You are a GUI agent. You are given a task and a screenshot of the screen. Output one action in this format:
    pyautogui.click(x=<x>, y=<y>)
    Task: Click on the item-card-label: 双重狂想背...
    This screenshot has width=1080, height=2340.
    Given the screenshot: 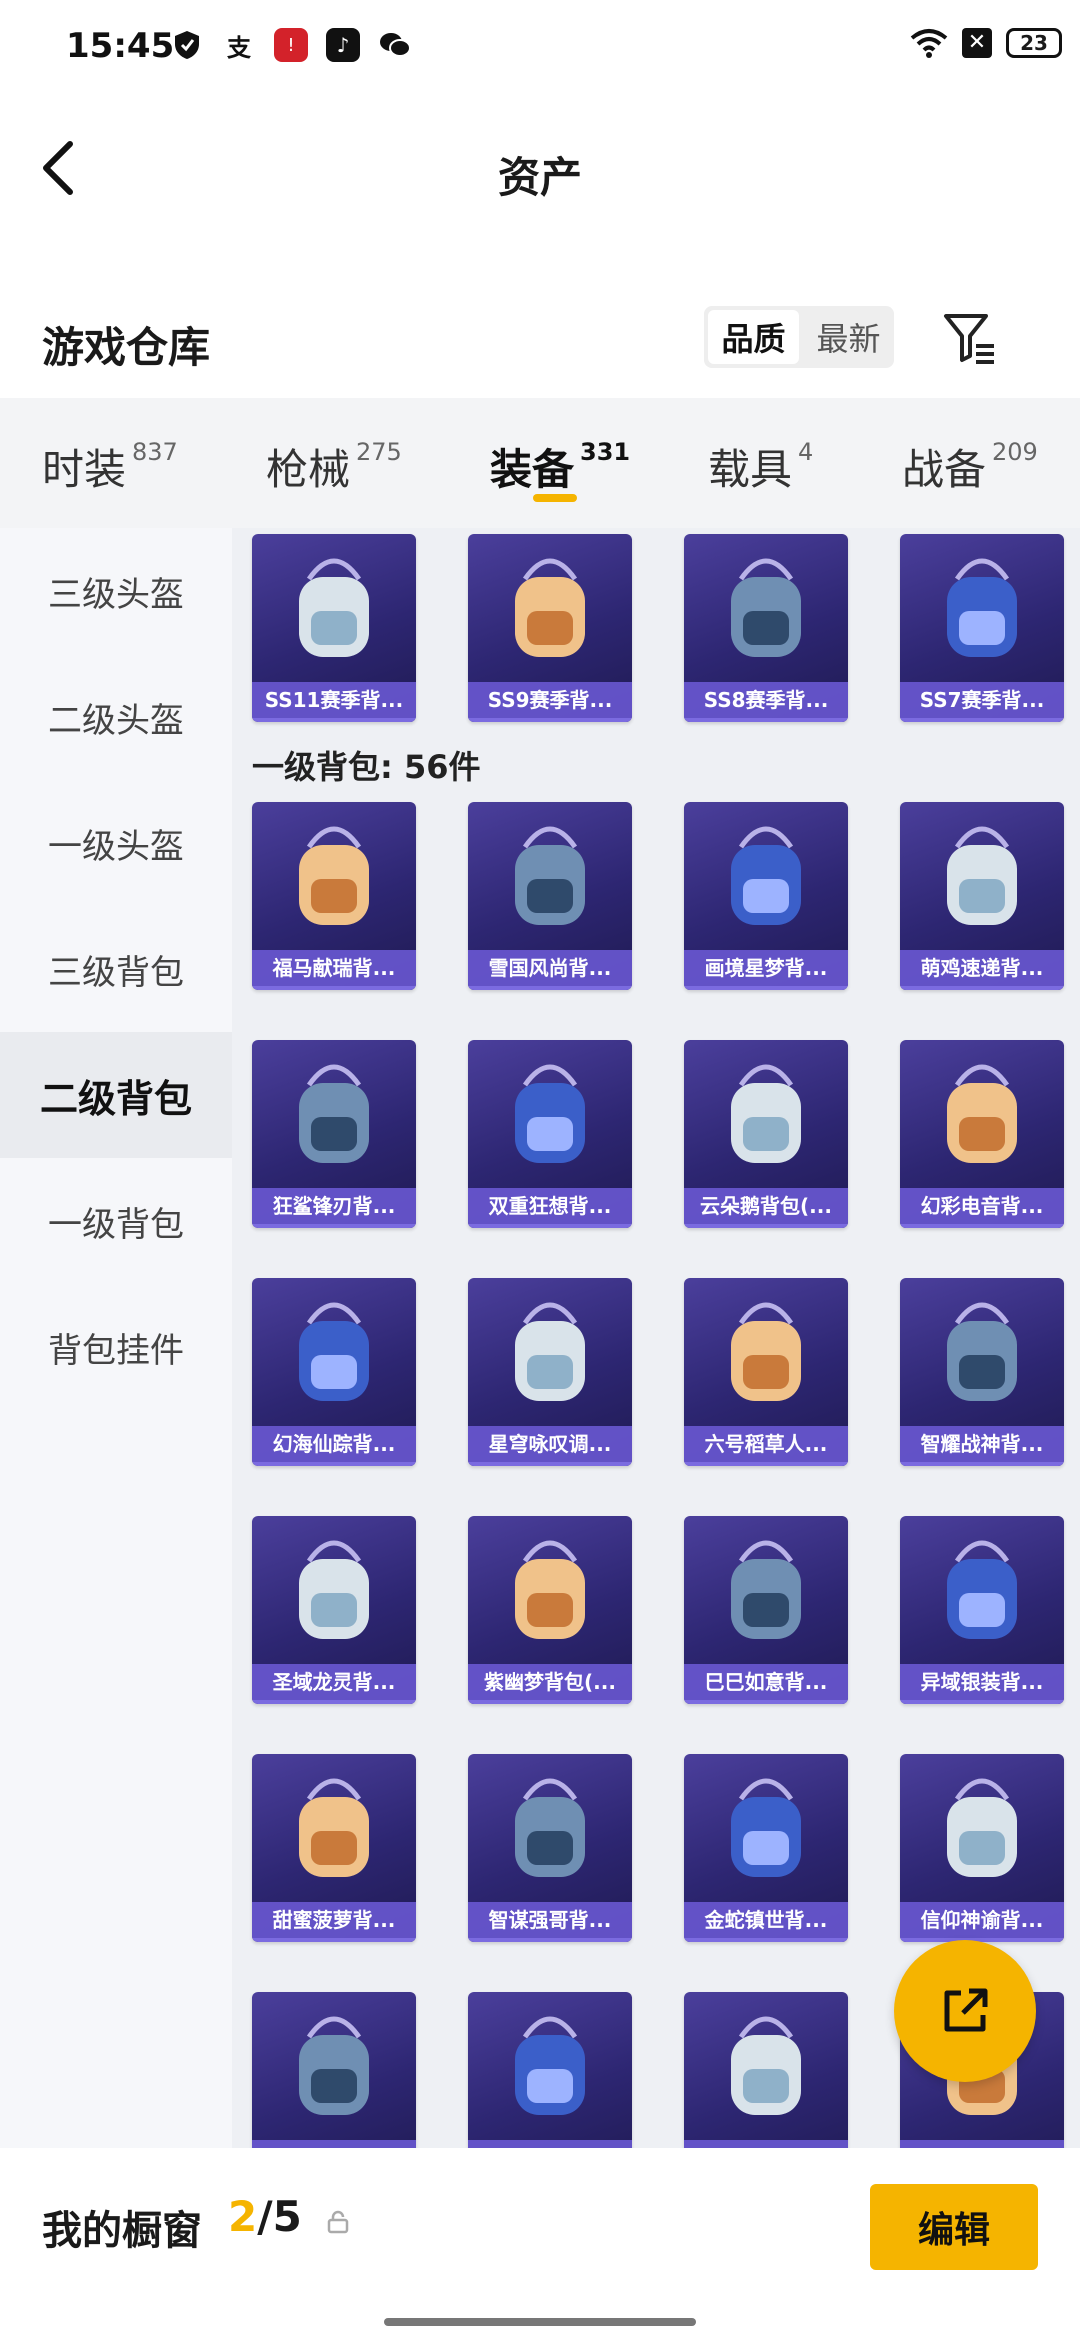 What is the action you would take?
    pyautogui.click(x=550, y=1206)
    